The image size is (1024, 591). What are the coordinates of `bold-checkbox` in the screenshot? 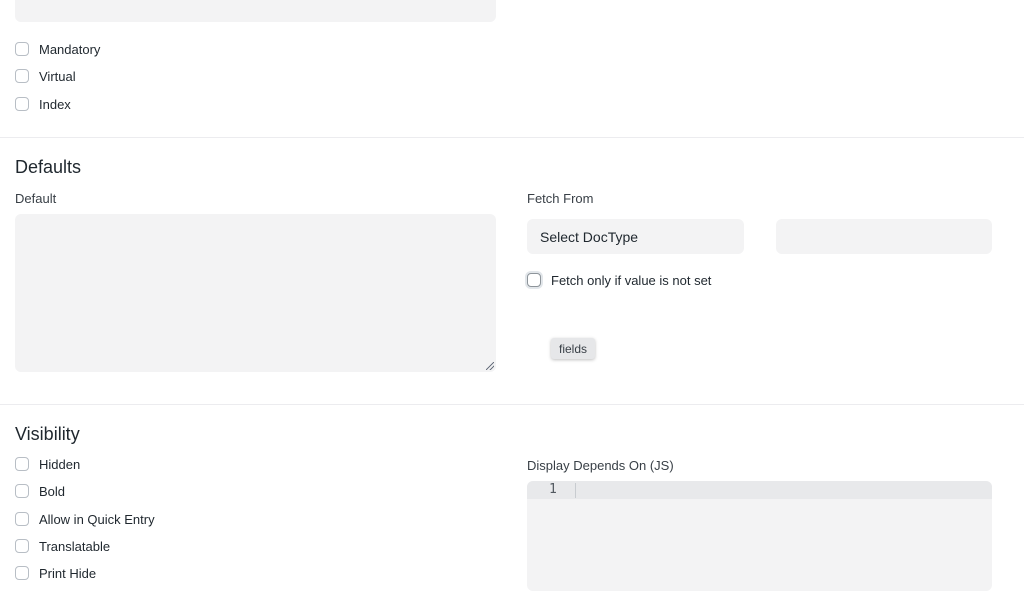 It's located at (22, 491).